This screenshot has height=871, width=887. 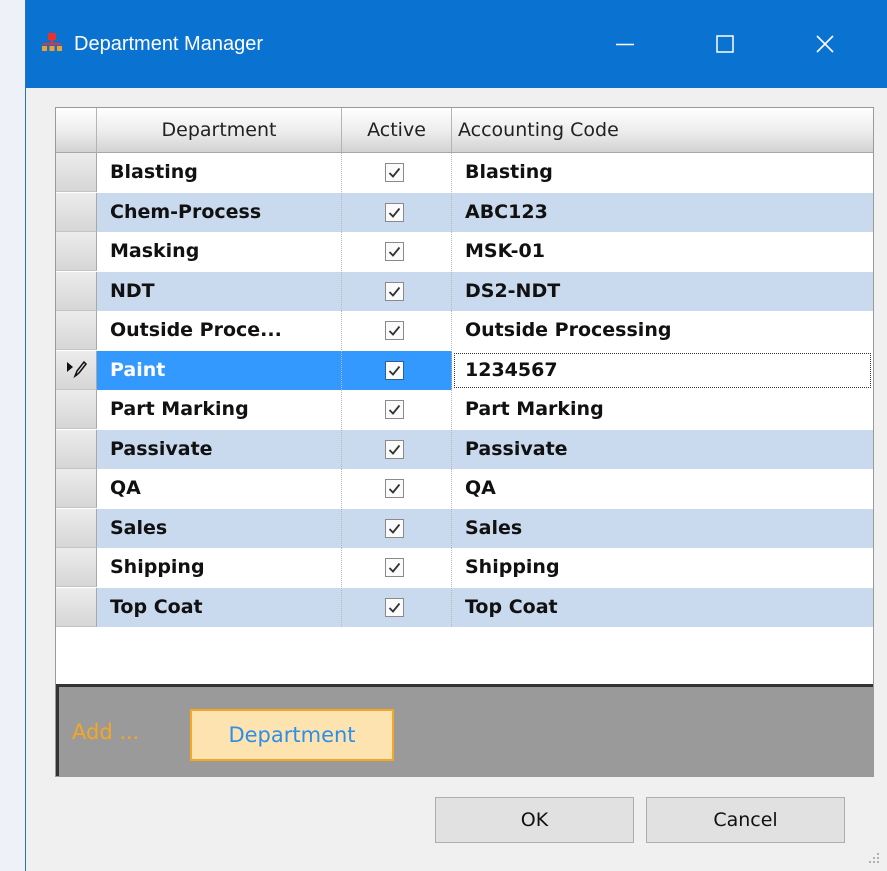 I want to click on table-row: Paint 1234567, so click(x=464, y=370).